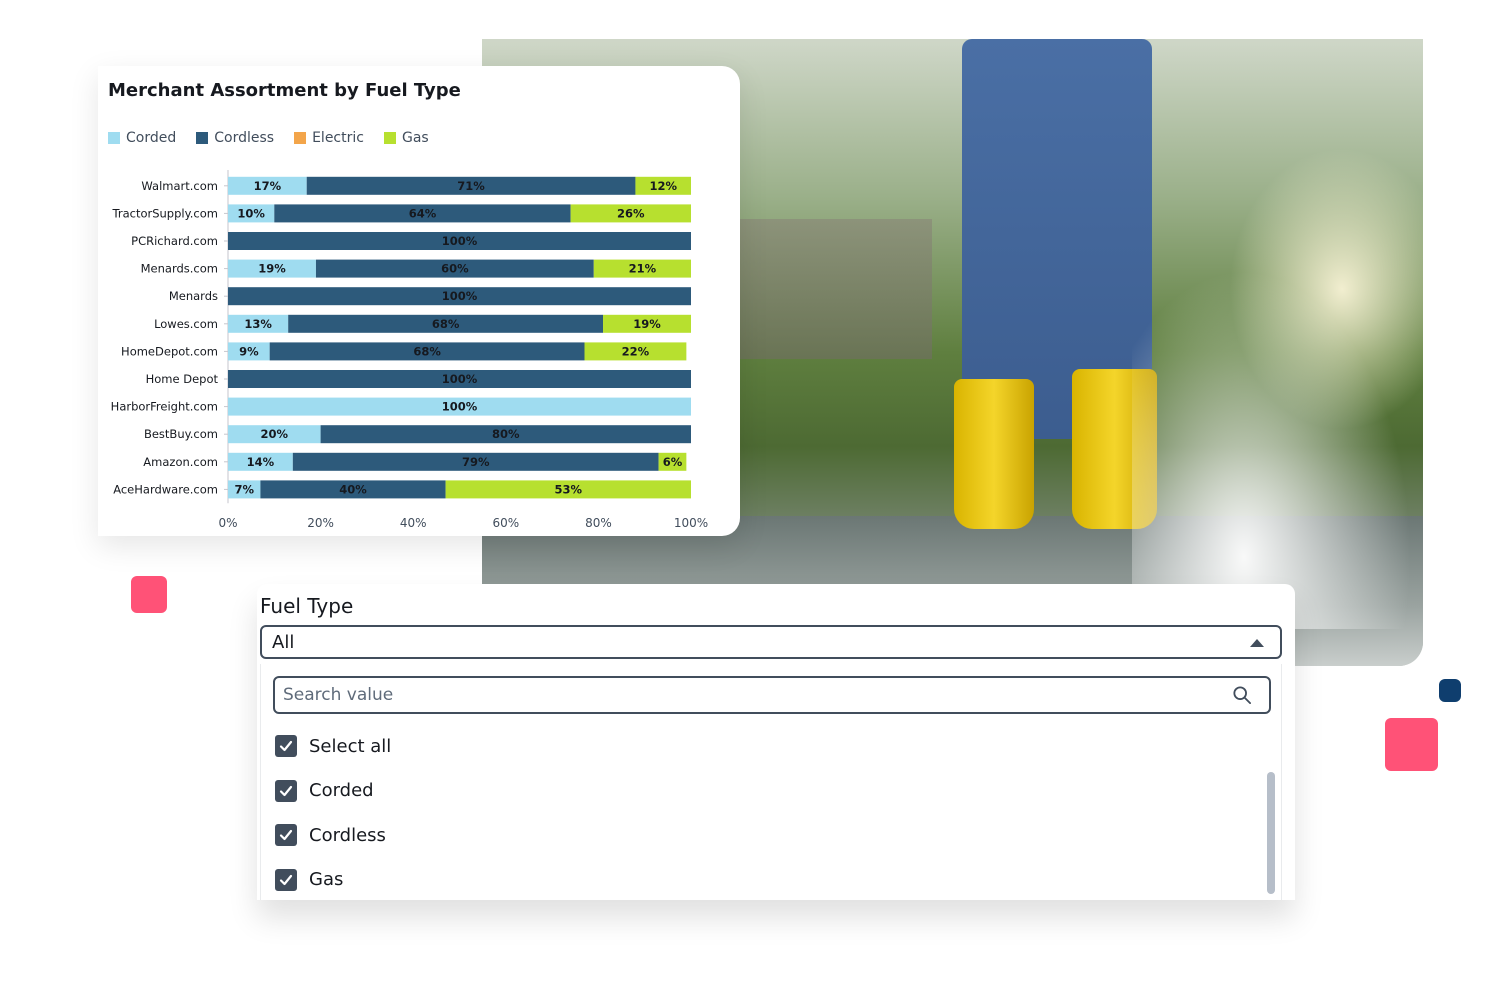 This screenshot has height=1000, width=1500. Describe the element at coordinates (643, 269) in the screenshot. I see `data-label: 21%` at that location.